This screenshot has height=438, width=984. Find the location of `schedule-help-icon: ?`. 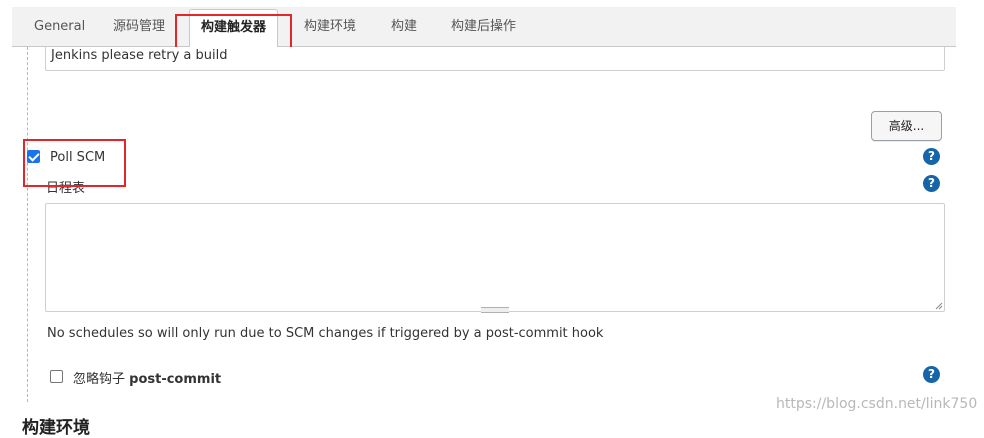

schedule-help-icon: ? is located at coordinates (931, 183).